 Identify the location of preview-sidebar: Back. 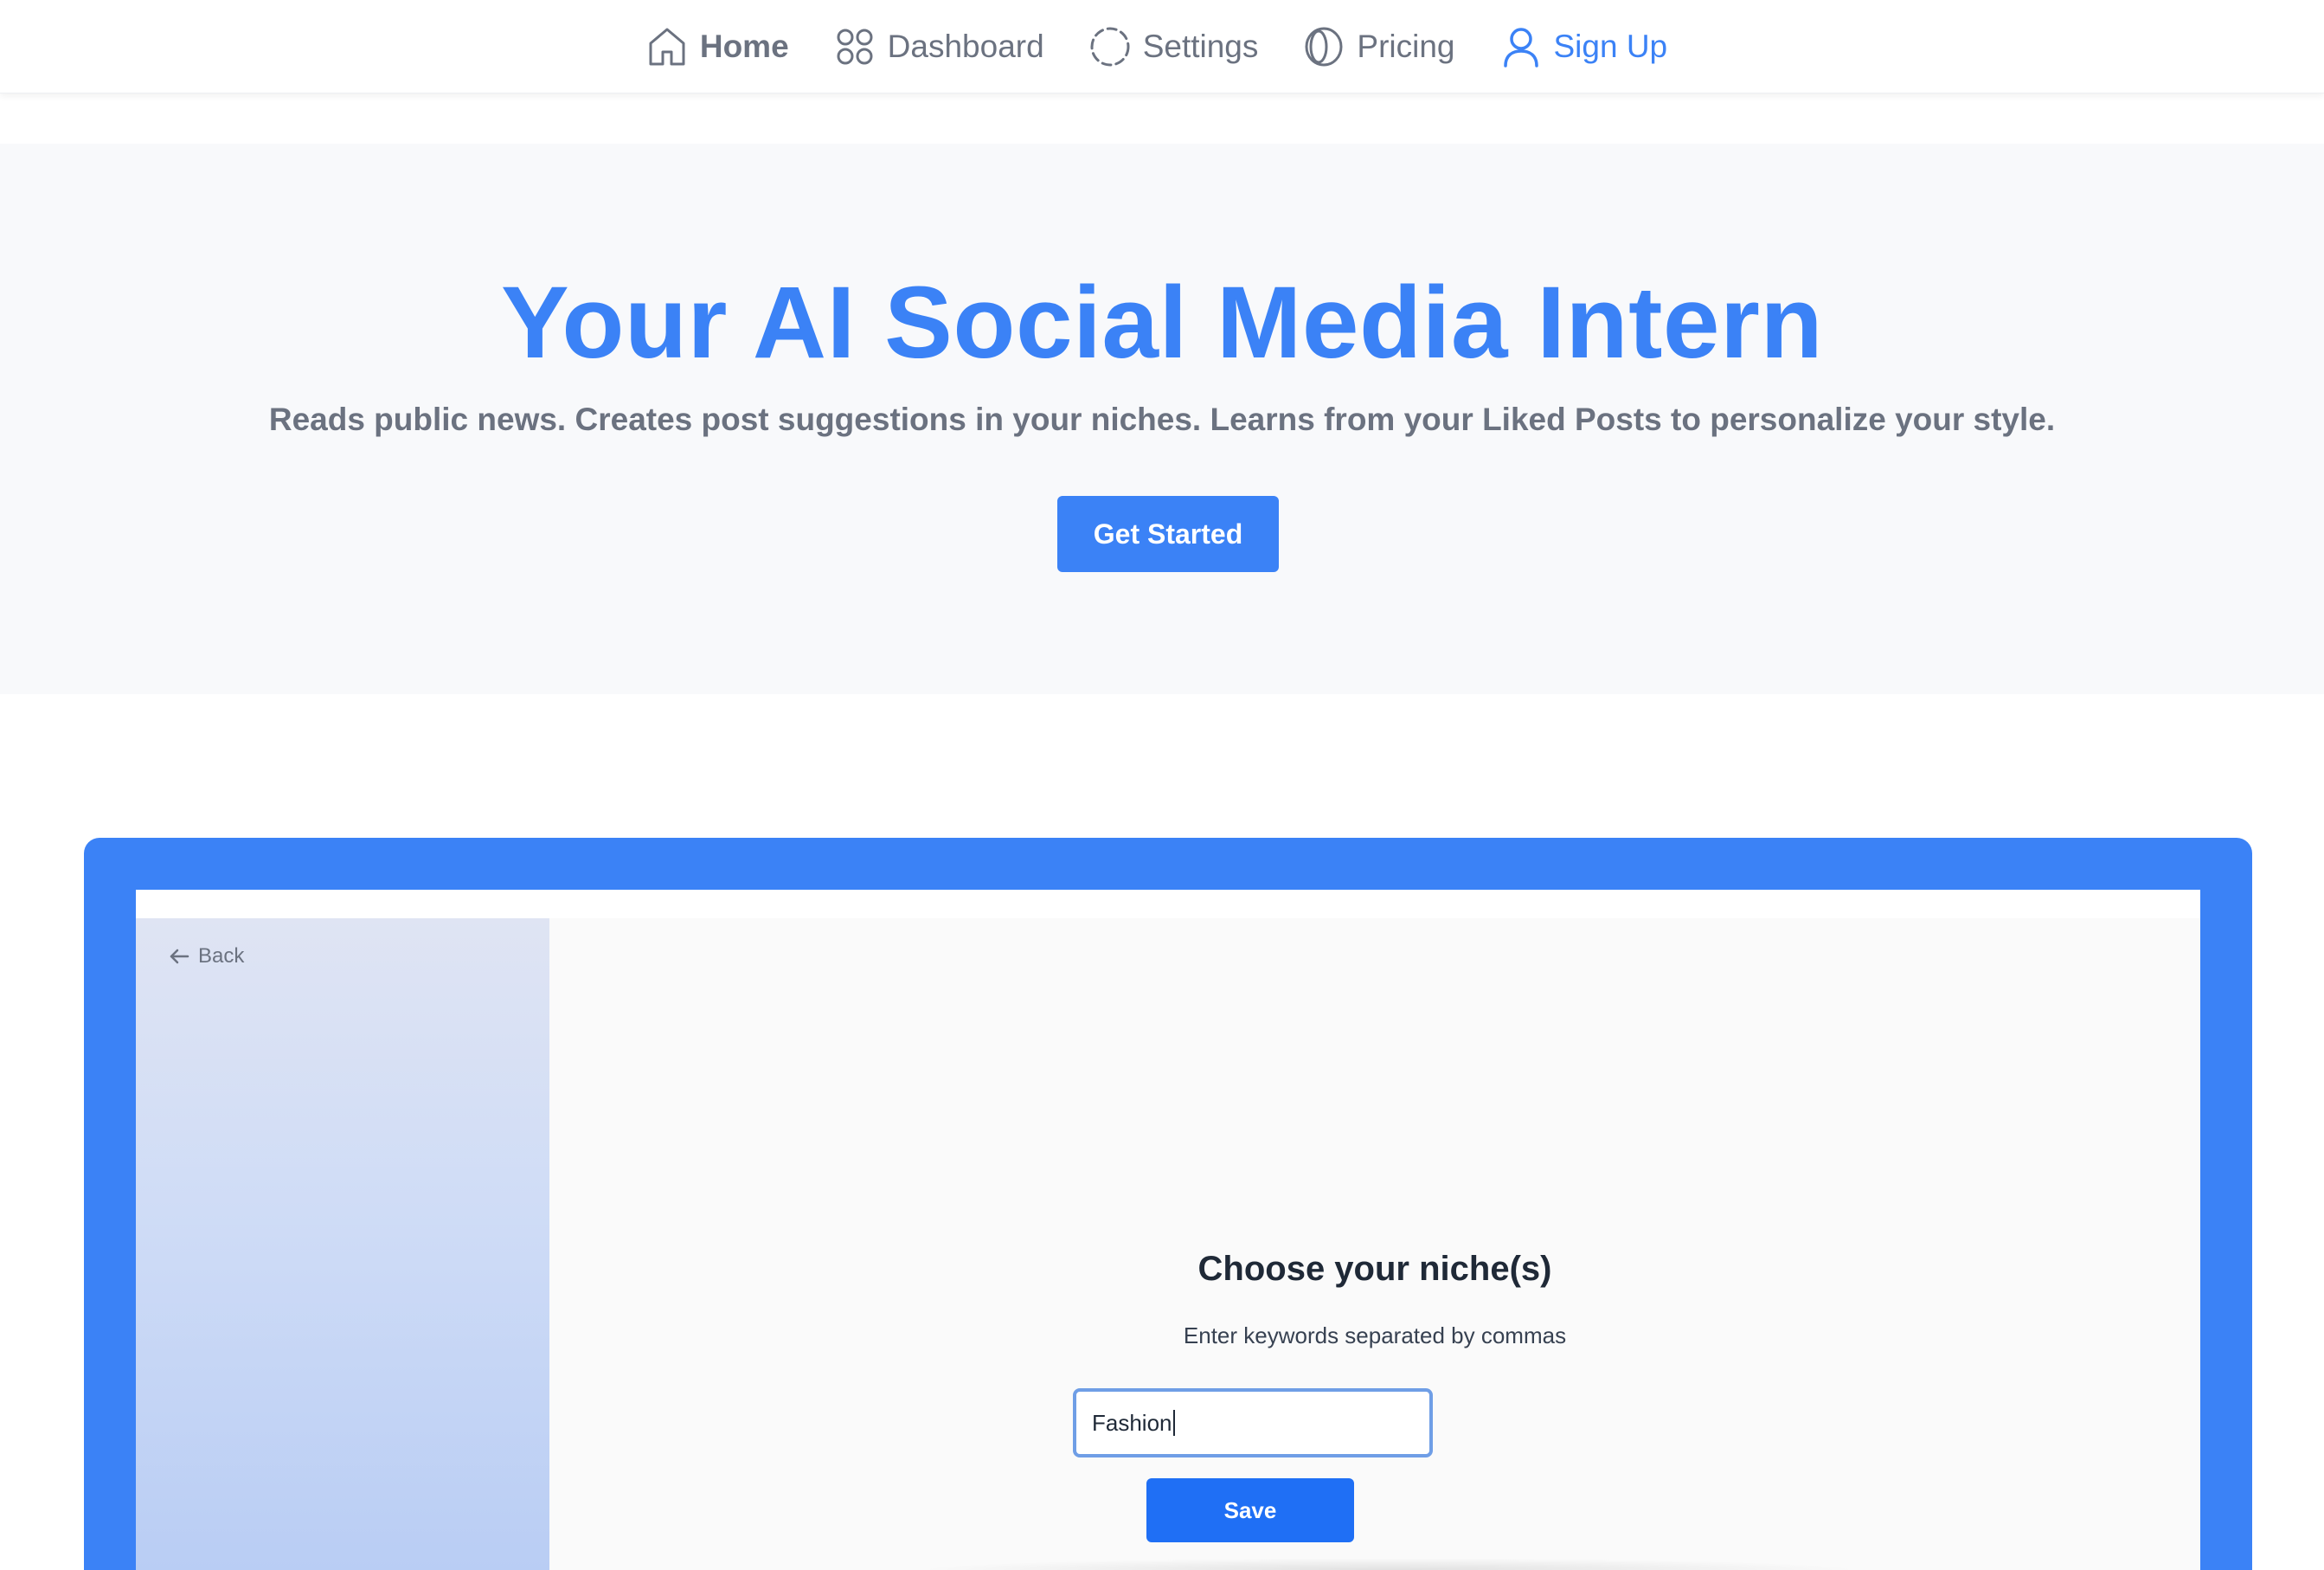
(342, 1244).